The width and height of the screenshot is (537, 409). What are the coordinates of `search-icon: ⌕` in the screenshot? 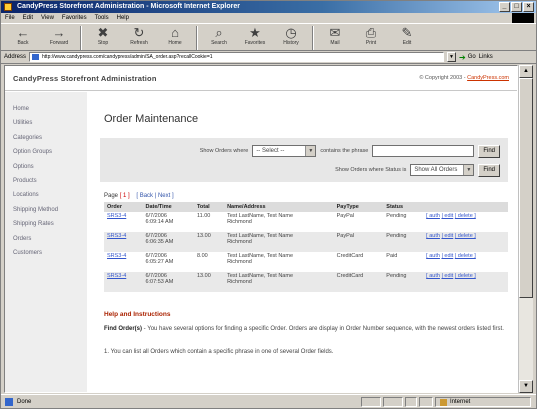 It's located at (219, 32).